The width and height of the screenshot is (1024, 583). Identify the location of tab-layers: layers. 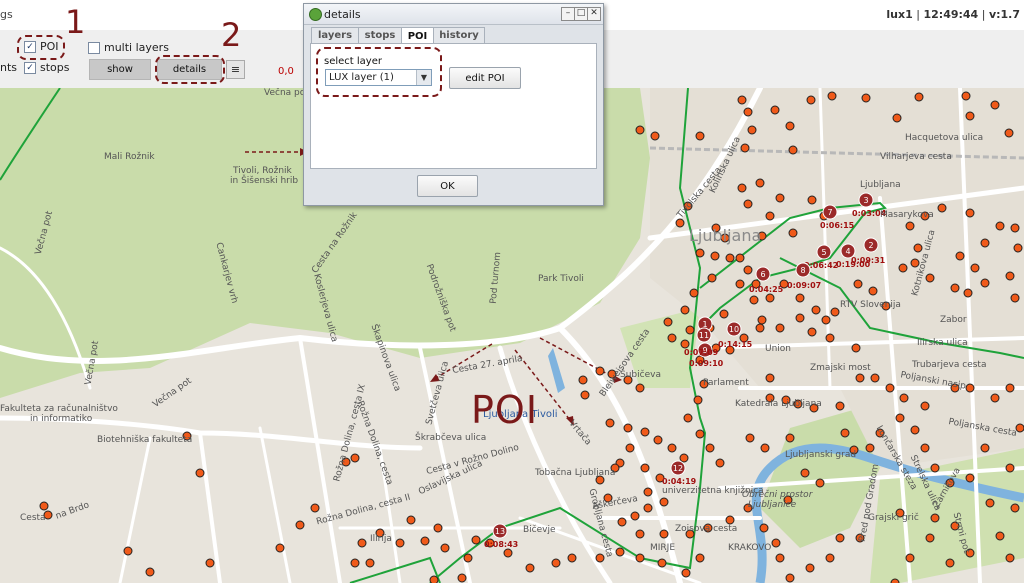
(335, 35).